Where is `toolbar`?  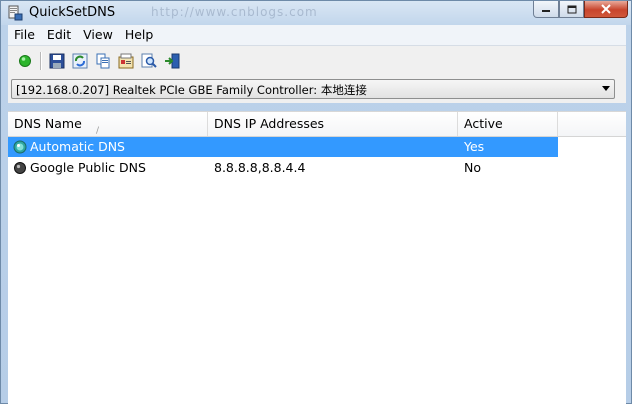
toolbar is located at coordinates (317, 60).